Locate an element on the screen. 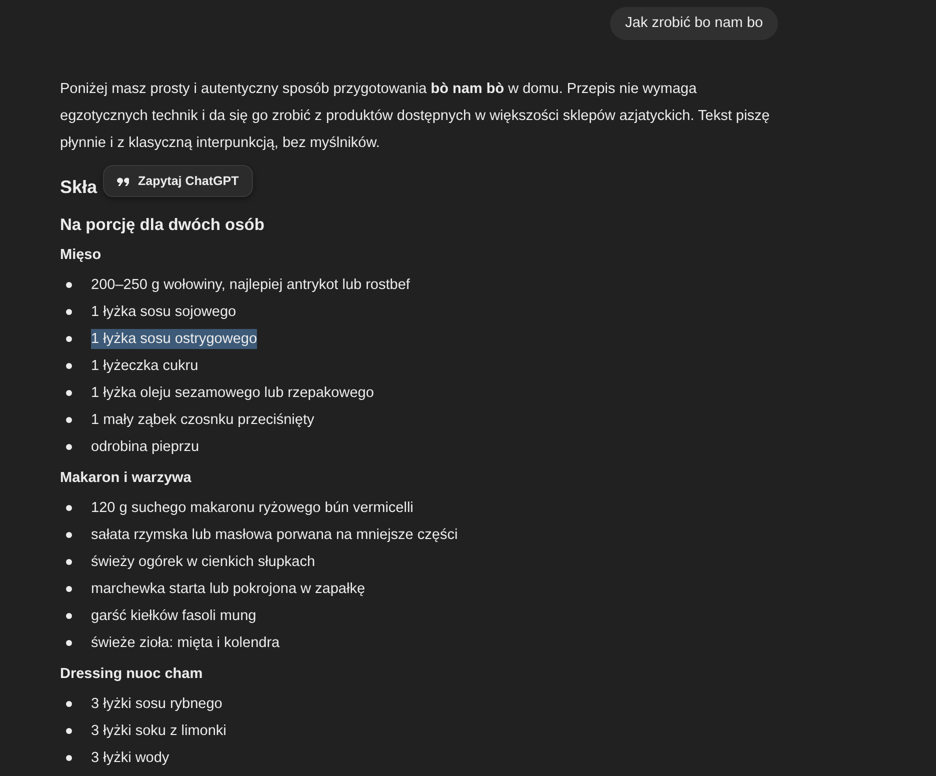 The height and width of the screenshot is (776, 936). quote-icon is located at coordinates (123, 181).